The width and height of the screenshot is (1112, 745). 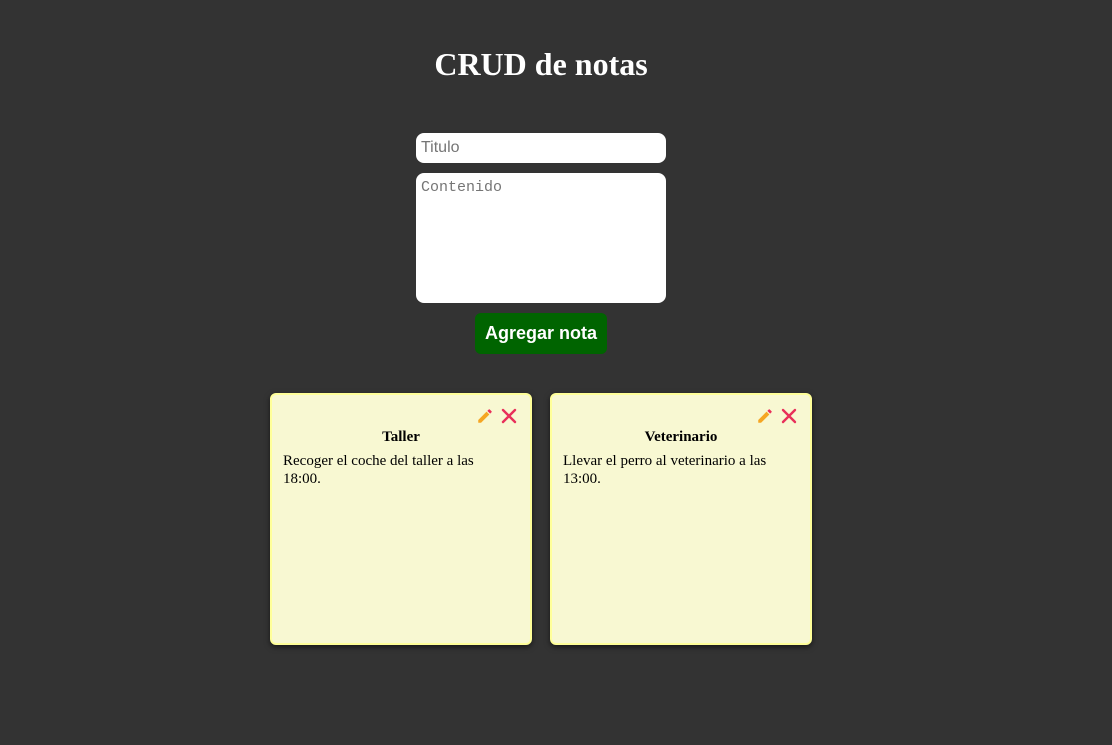 I want to click on page-title: CRUD de notas, so click(x=541, y=64).